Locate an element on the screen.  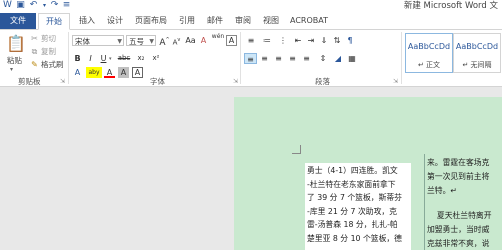
show-marks-icon: ¶ is located at coordinates (350, 40).